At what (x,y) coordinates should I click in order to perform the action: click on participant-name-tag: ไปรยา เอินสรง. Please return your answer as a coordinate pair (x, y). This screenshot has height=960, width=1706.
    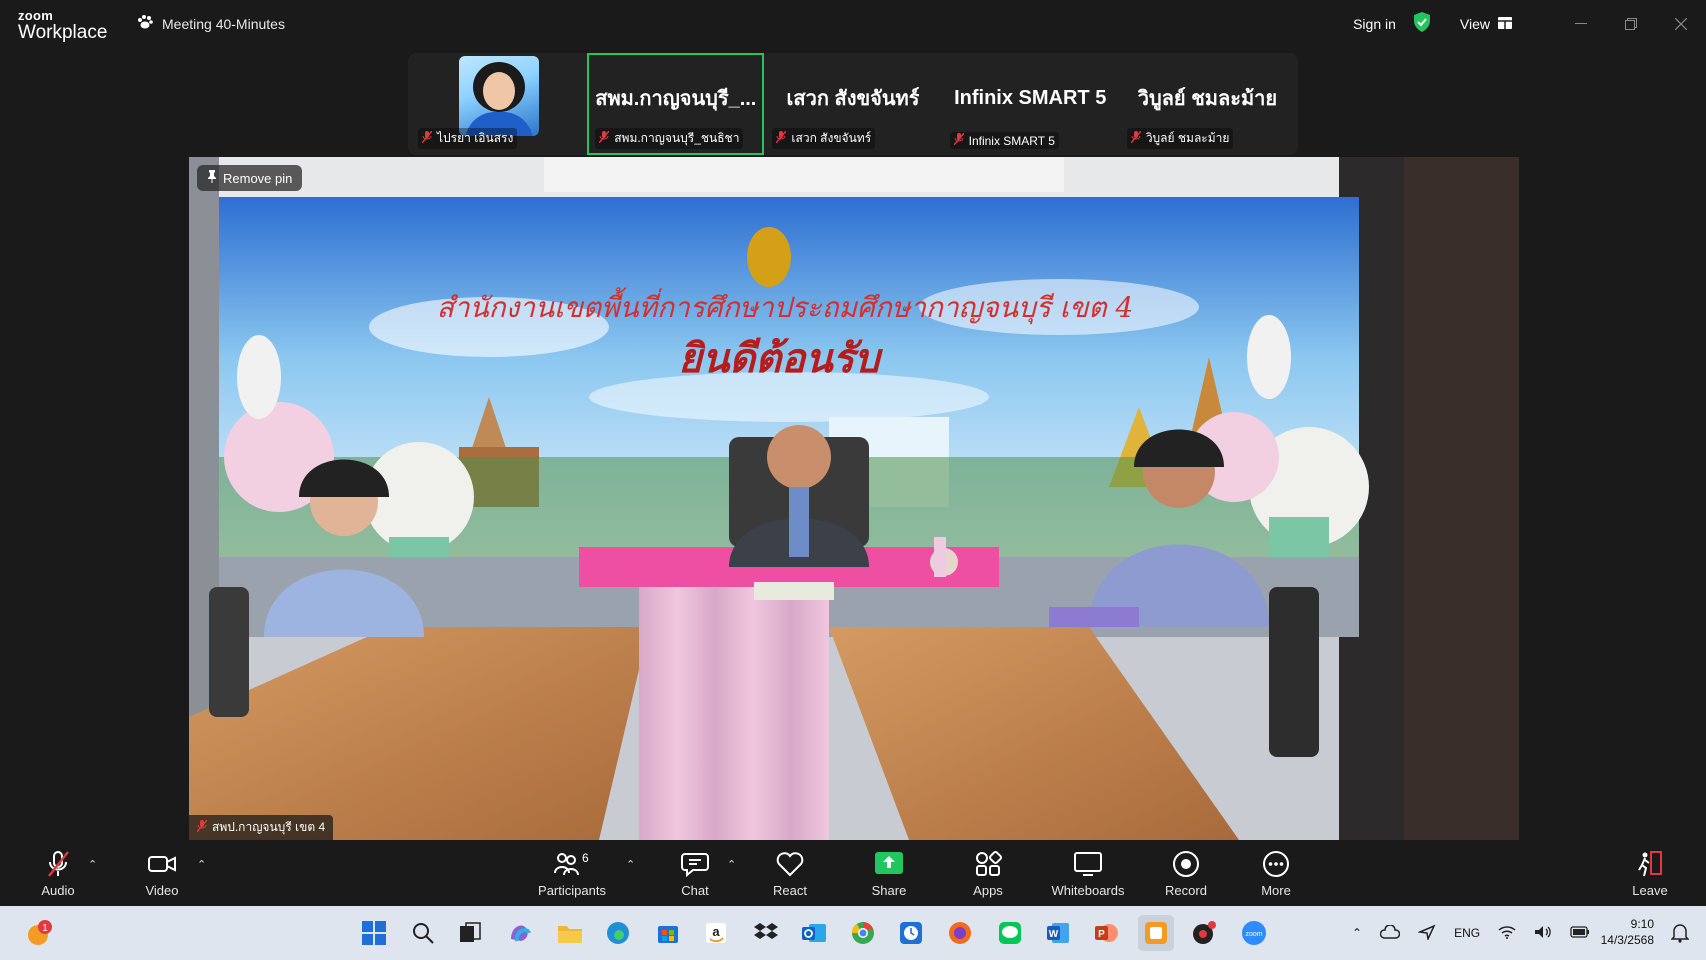
    Looking at the image, I should click on (468, 138).